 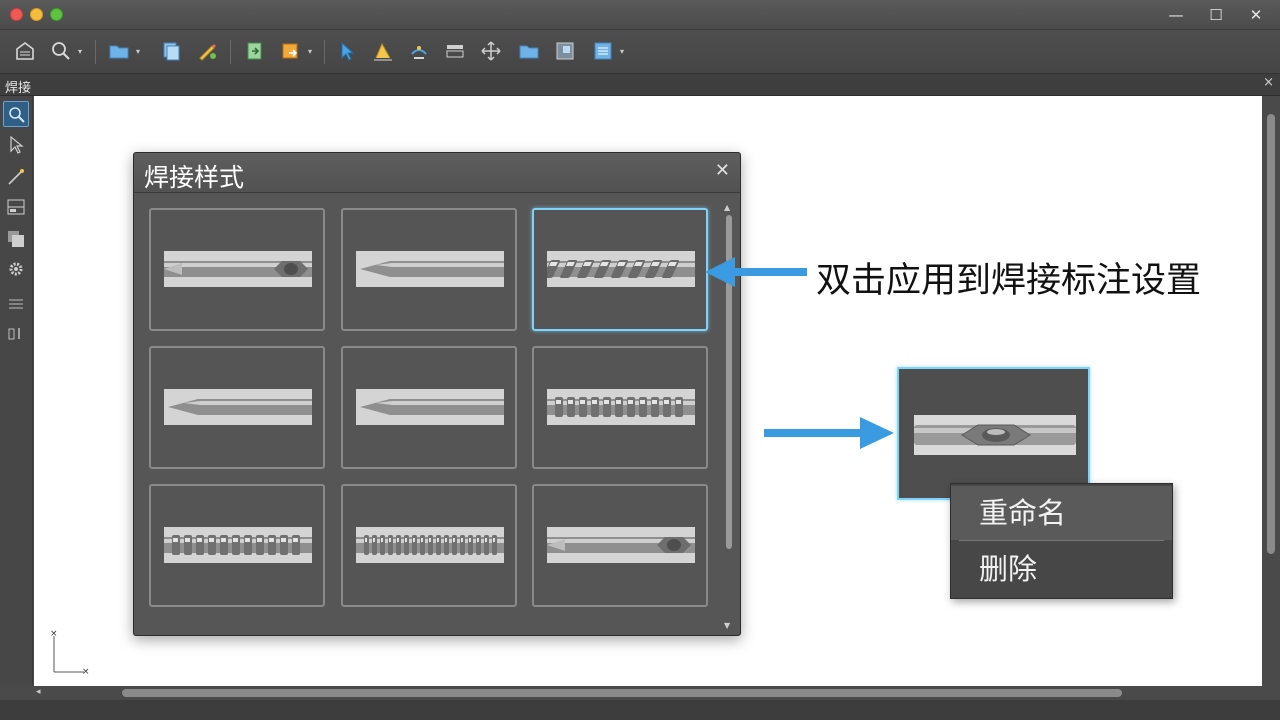 What do you see at coordinates (36, 14) in the screenshot?
I see `minimize-window-button` at bounding box center [36, 14].